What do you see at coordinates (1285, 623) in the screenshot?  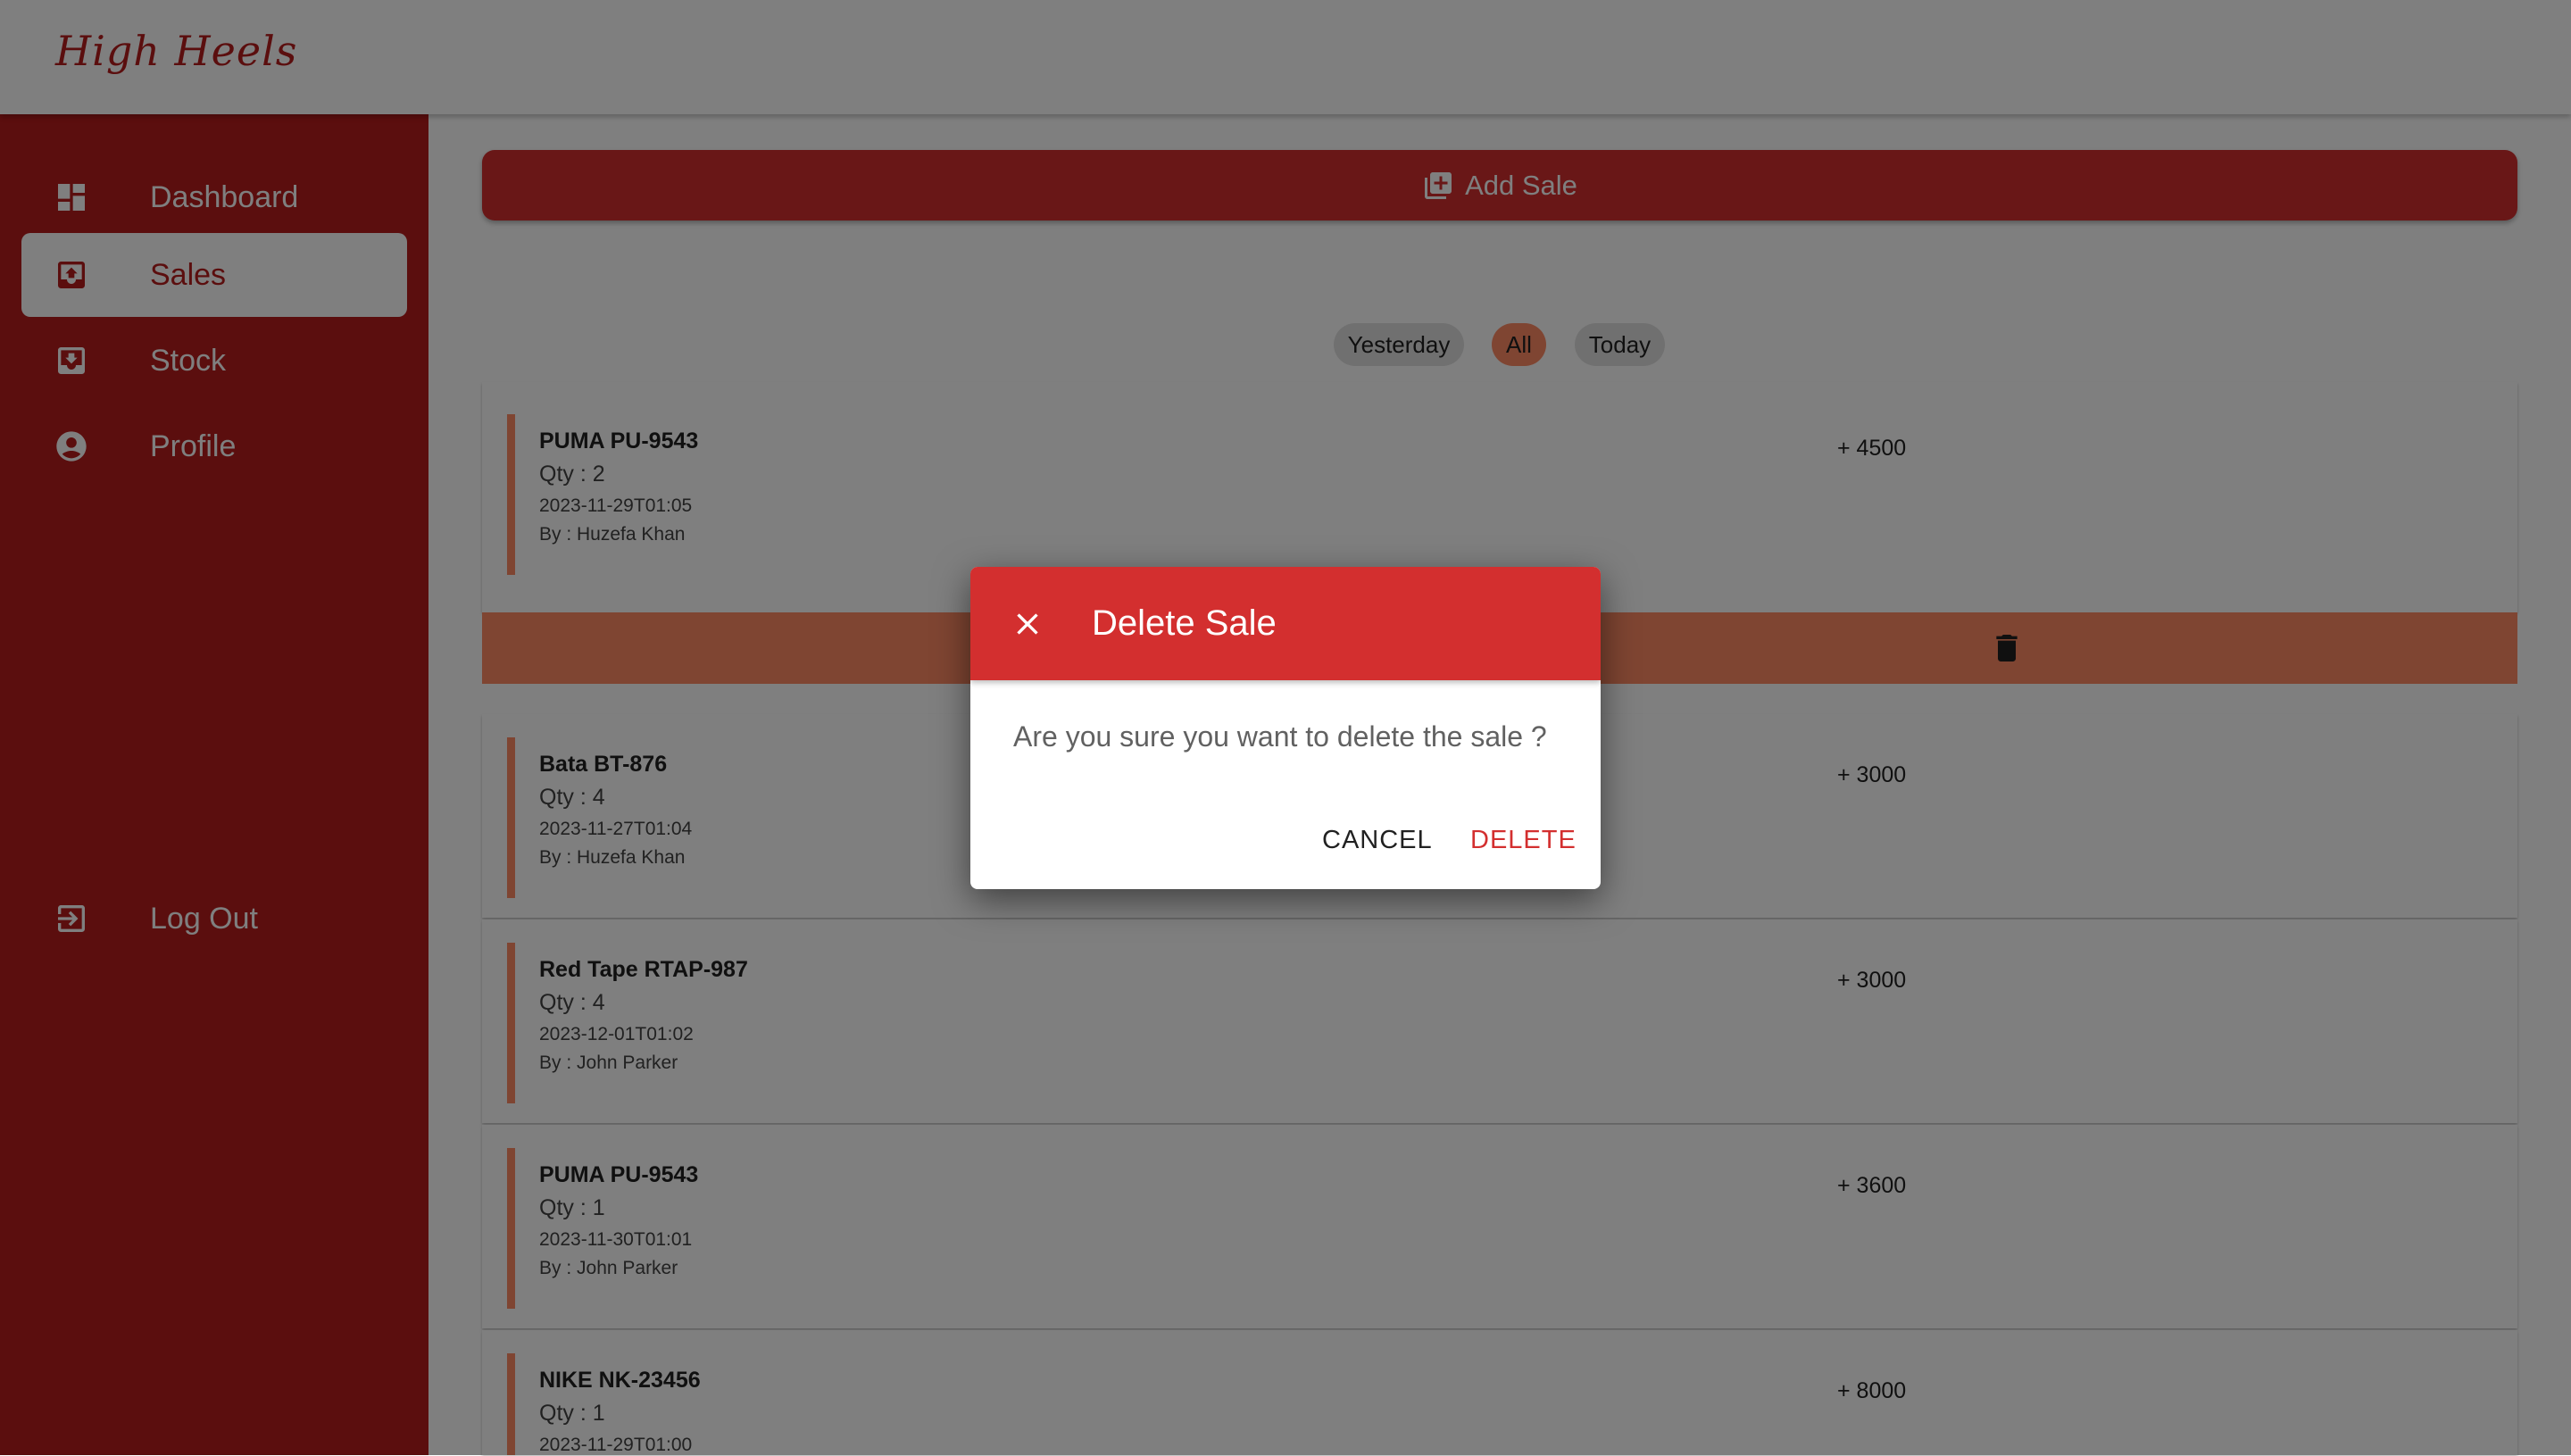 I see `dialog-header: Delete Sale` at bounding box center [1285, 623].